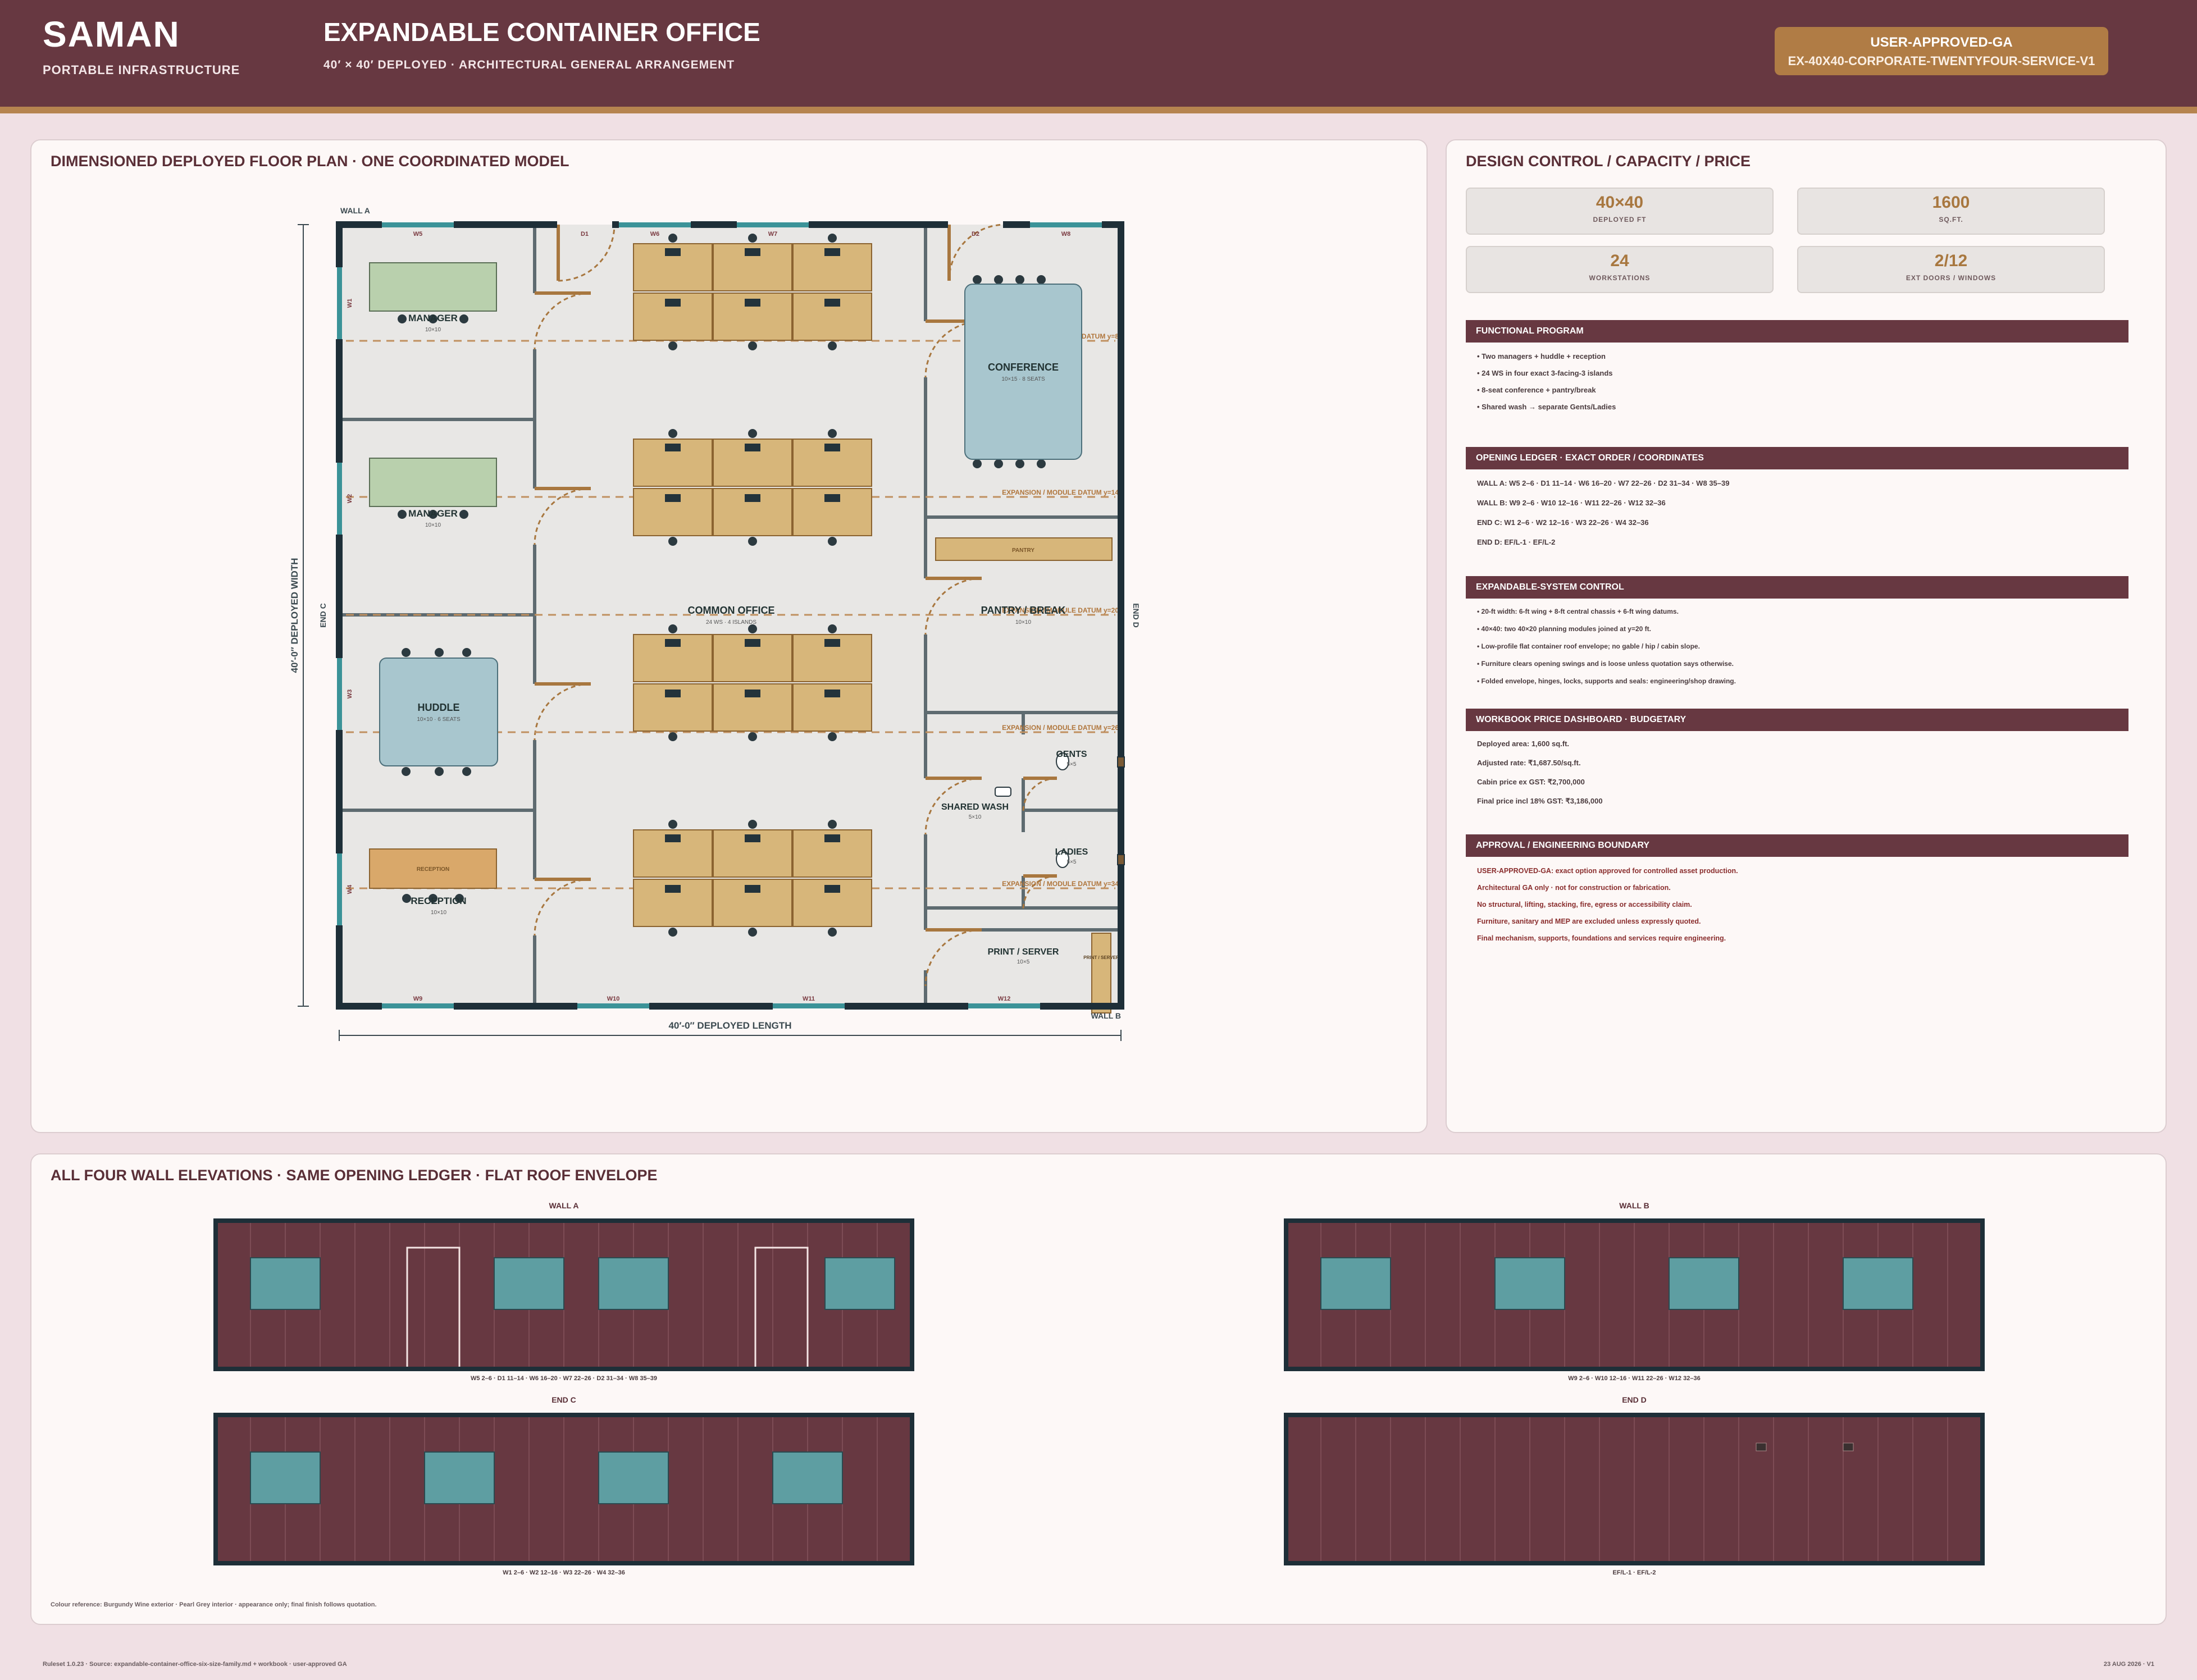 This screenshot has height=1680, width=2197. Describe the element at coordinates (1608, 161) in the screenshot. I see `design-control-title: DESIGN CONTROL / CAPACITY / PRICE` at that location.